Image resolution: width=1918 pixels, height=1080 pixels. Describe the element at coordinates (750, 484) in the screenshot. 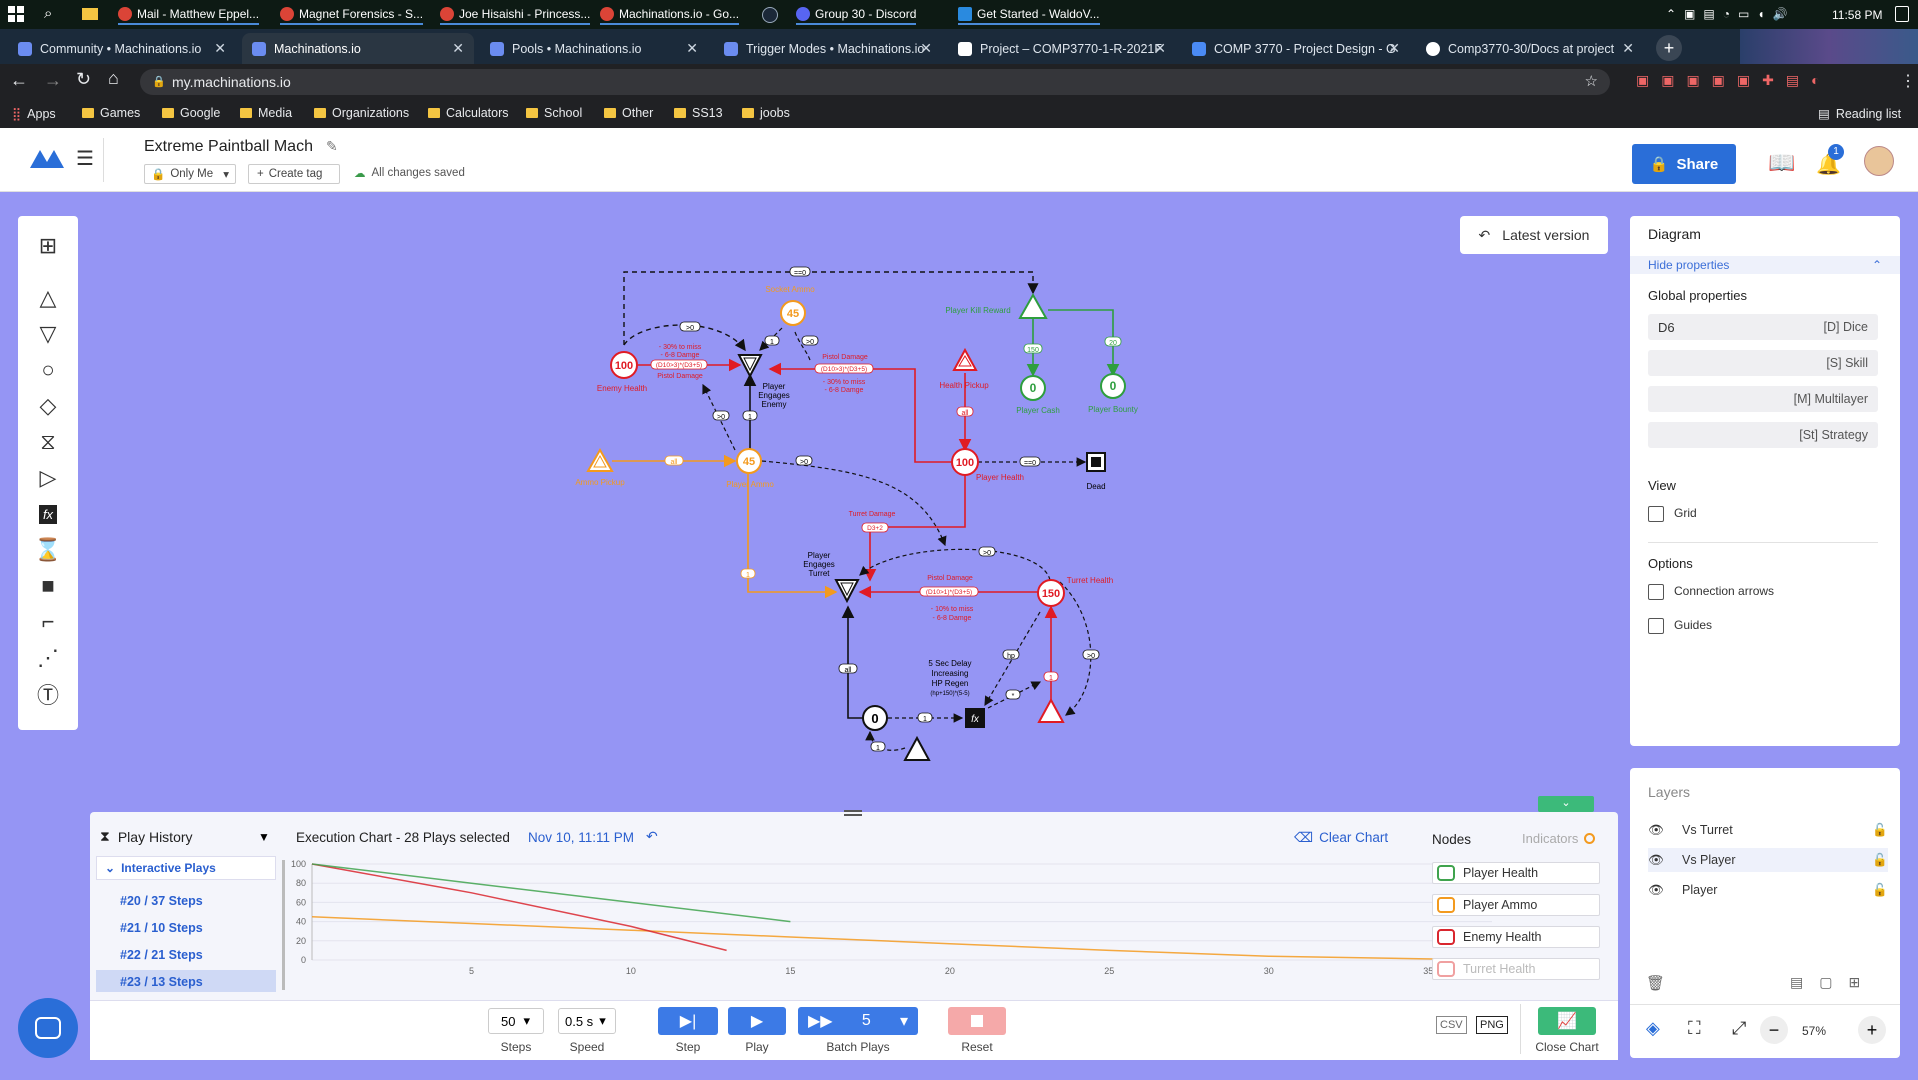

I see `node-label: Player Ammo` at that location.